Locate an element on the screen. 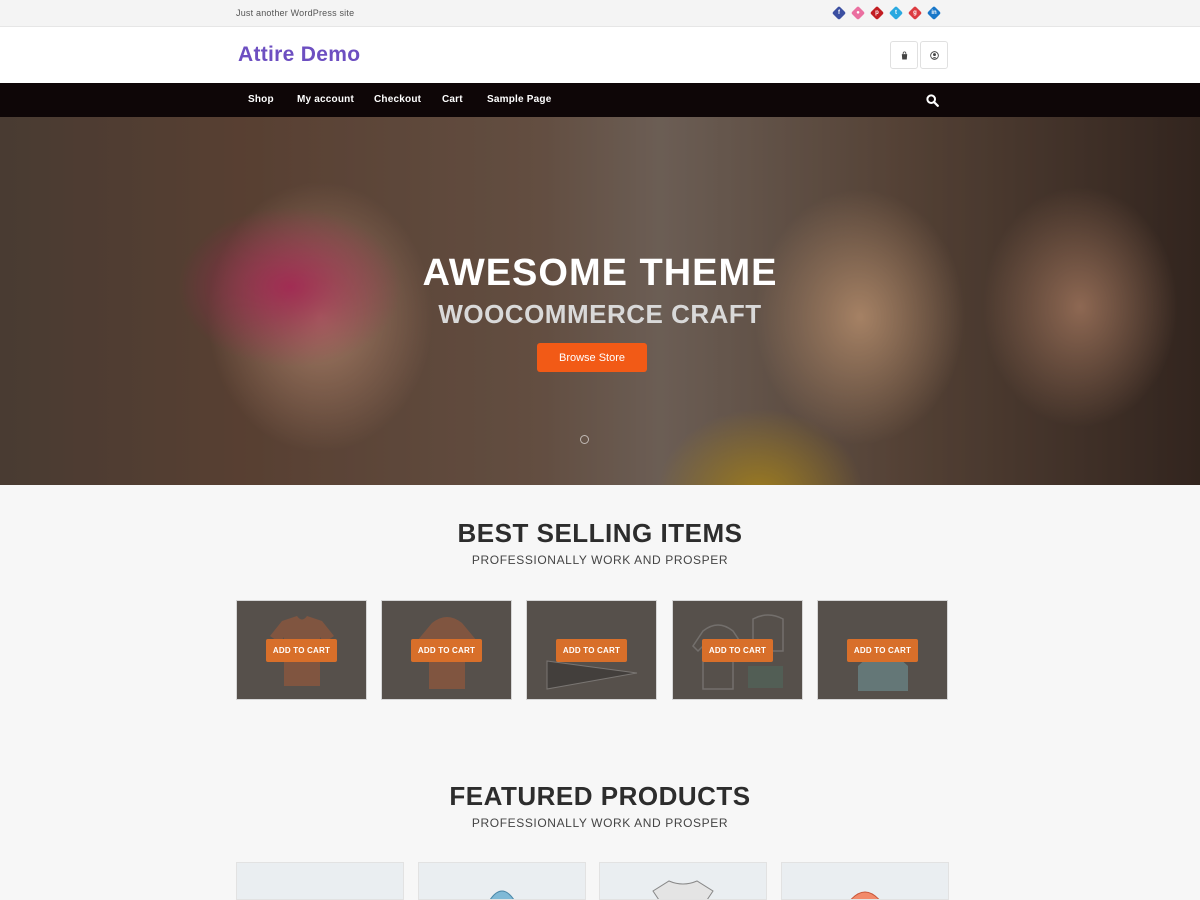 The image size is (1200, 900). nav-item-my-account: My account is located at coordinates (325, 99).